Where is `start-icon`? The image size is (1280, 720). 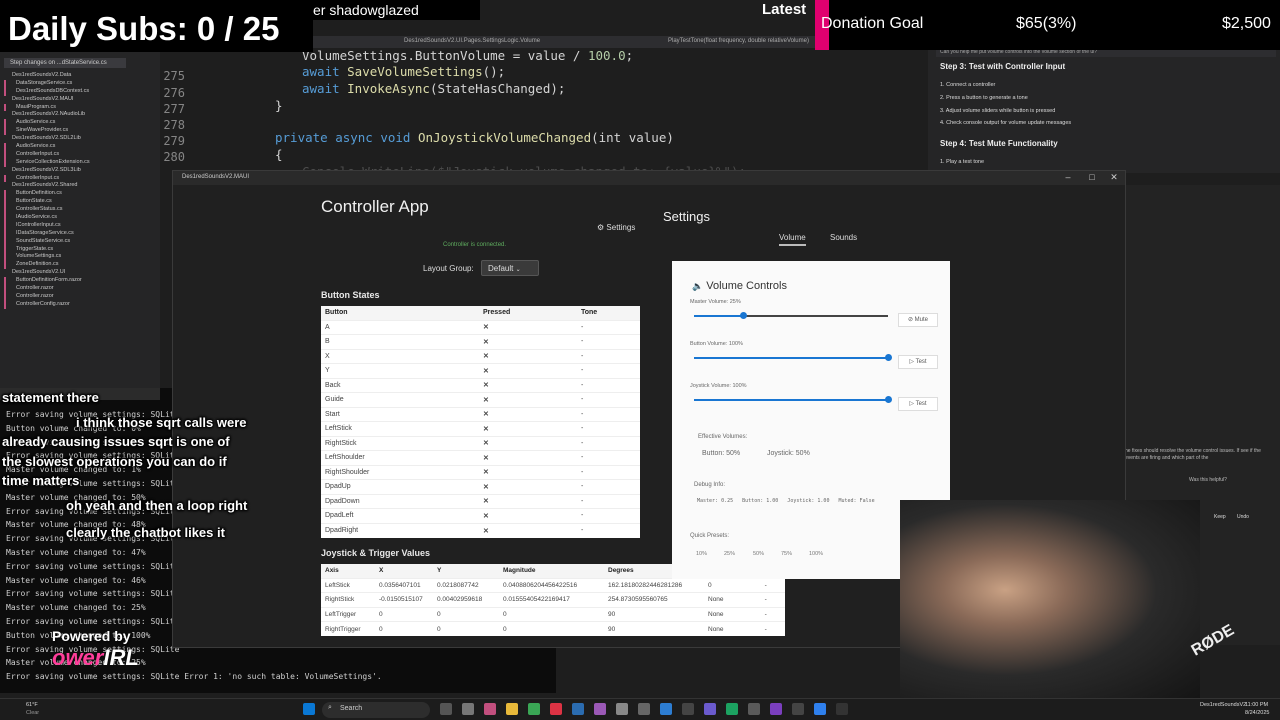 start-icon is located at coordinates (309, 709).